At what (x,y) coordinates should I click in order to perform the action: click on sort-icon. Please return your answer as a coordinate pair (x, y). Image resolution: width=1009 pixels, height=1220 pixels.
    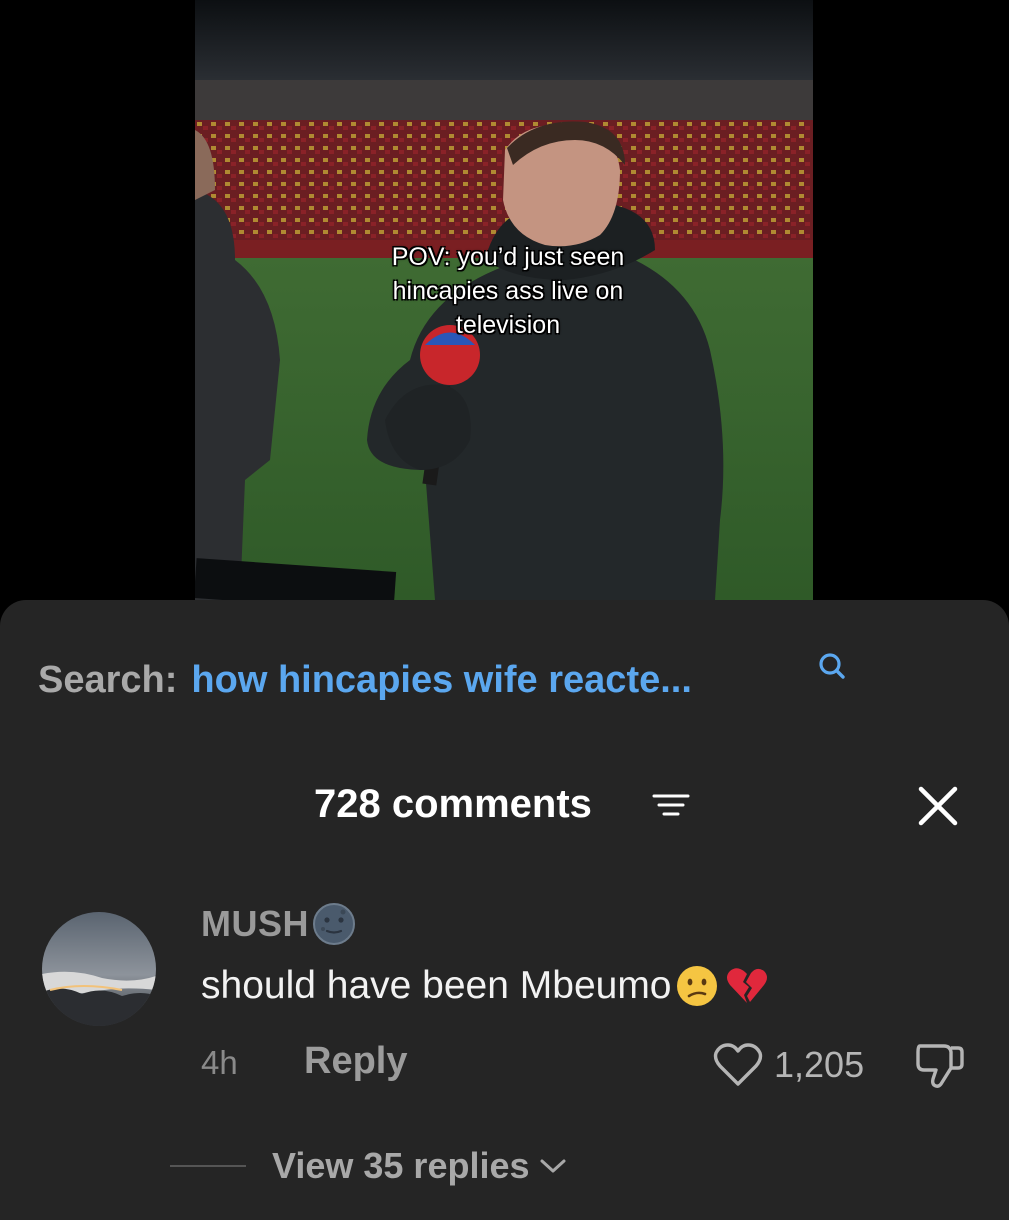
    Looking at the image, I should click on (671, 805).